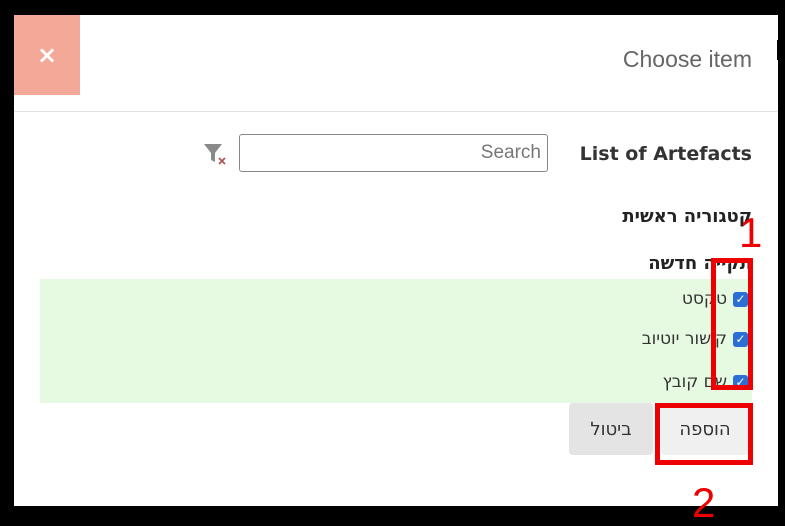  What do you see at coordinates (705, 429) in the screenshot?
I see `add-button: הוספה` at bounding box center [705, 429].